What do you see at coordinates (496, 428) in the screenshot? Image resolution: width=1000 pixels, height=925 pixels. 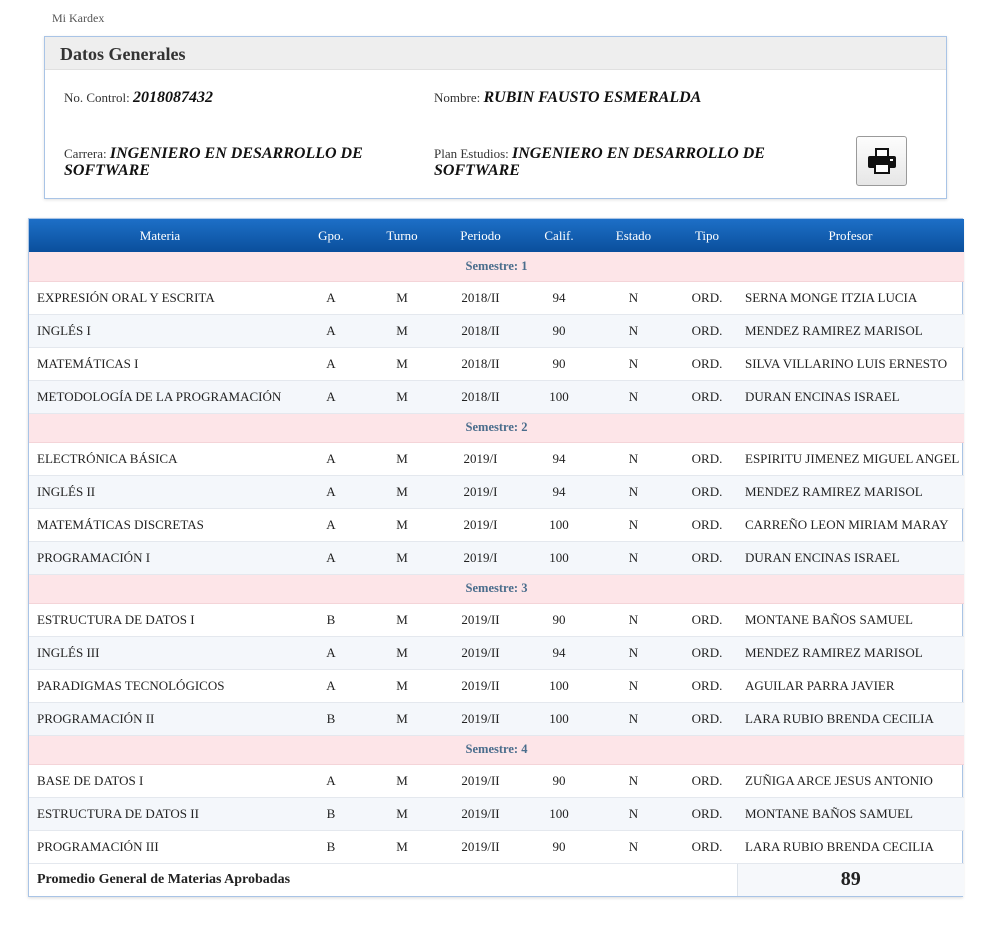 I see `semester-row: Semestre: 2` at bounding box center [496, 428].